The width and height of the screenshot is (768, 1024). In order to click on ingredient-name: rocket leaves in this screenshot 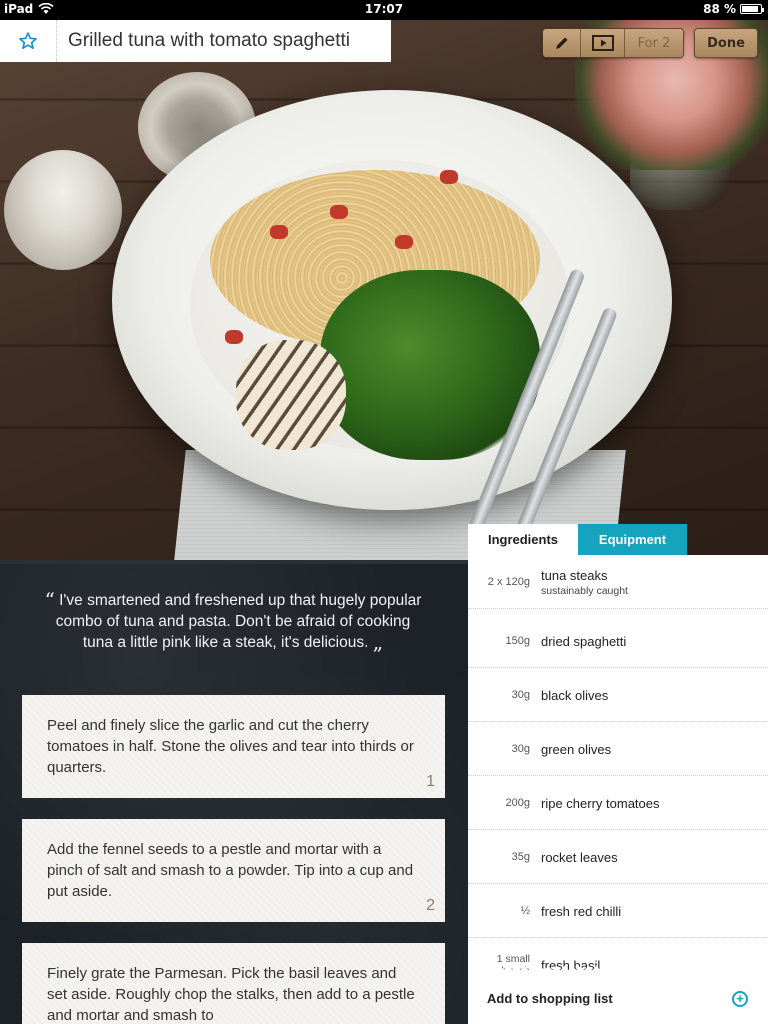, I will do `click(579, 857)`.